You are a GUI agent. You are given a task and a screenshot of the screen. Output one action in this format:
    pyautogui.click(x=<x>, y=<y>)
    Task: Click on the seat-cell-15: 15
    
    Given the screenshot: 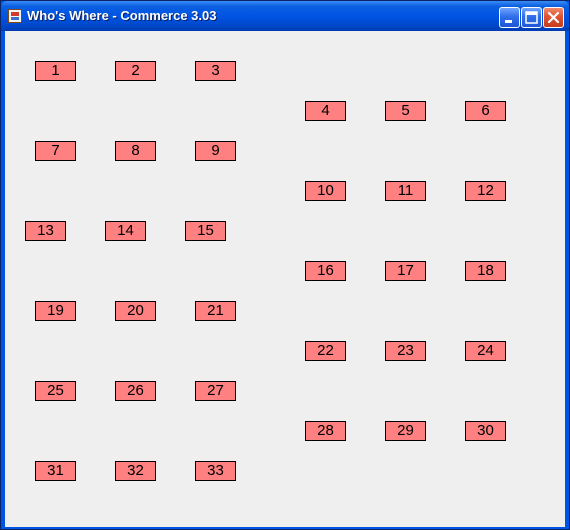 What is the action you would take?
    pyautogui.click(x=205, y=231)
    